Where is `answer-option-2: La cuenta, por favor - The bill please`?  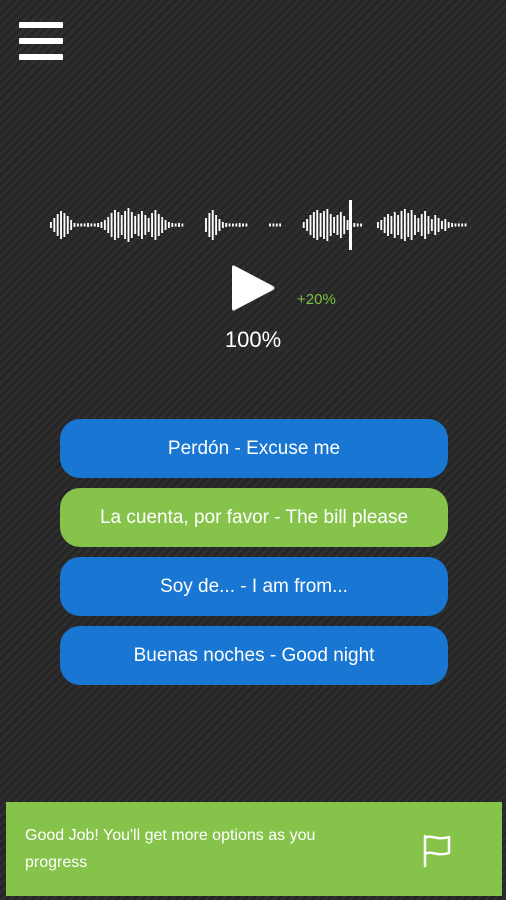 answer-option-2: La cuenta, por favor - The bill please is located at coordinates (254, 517).